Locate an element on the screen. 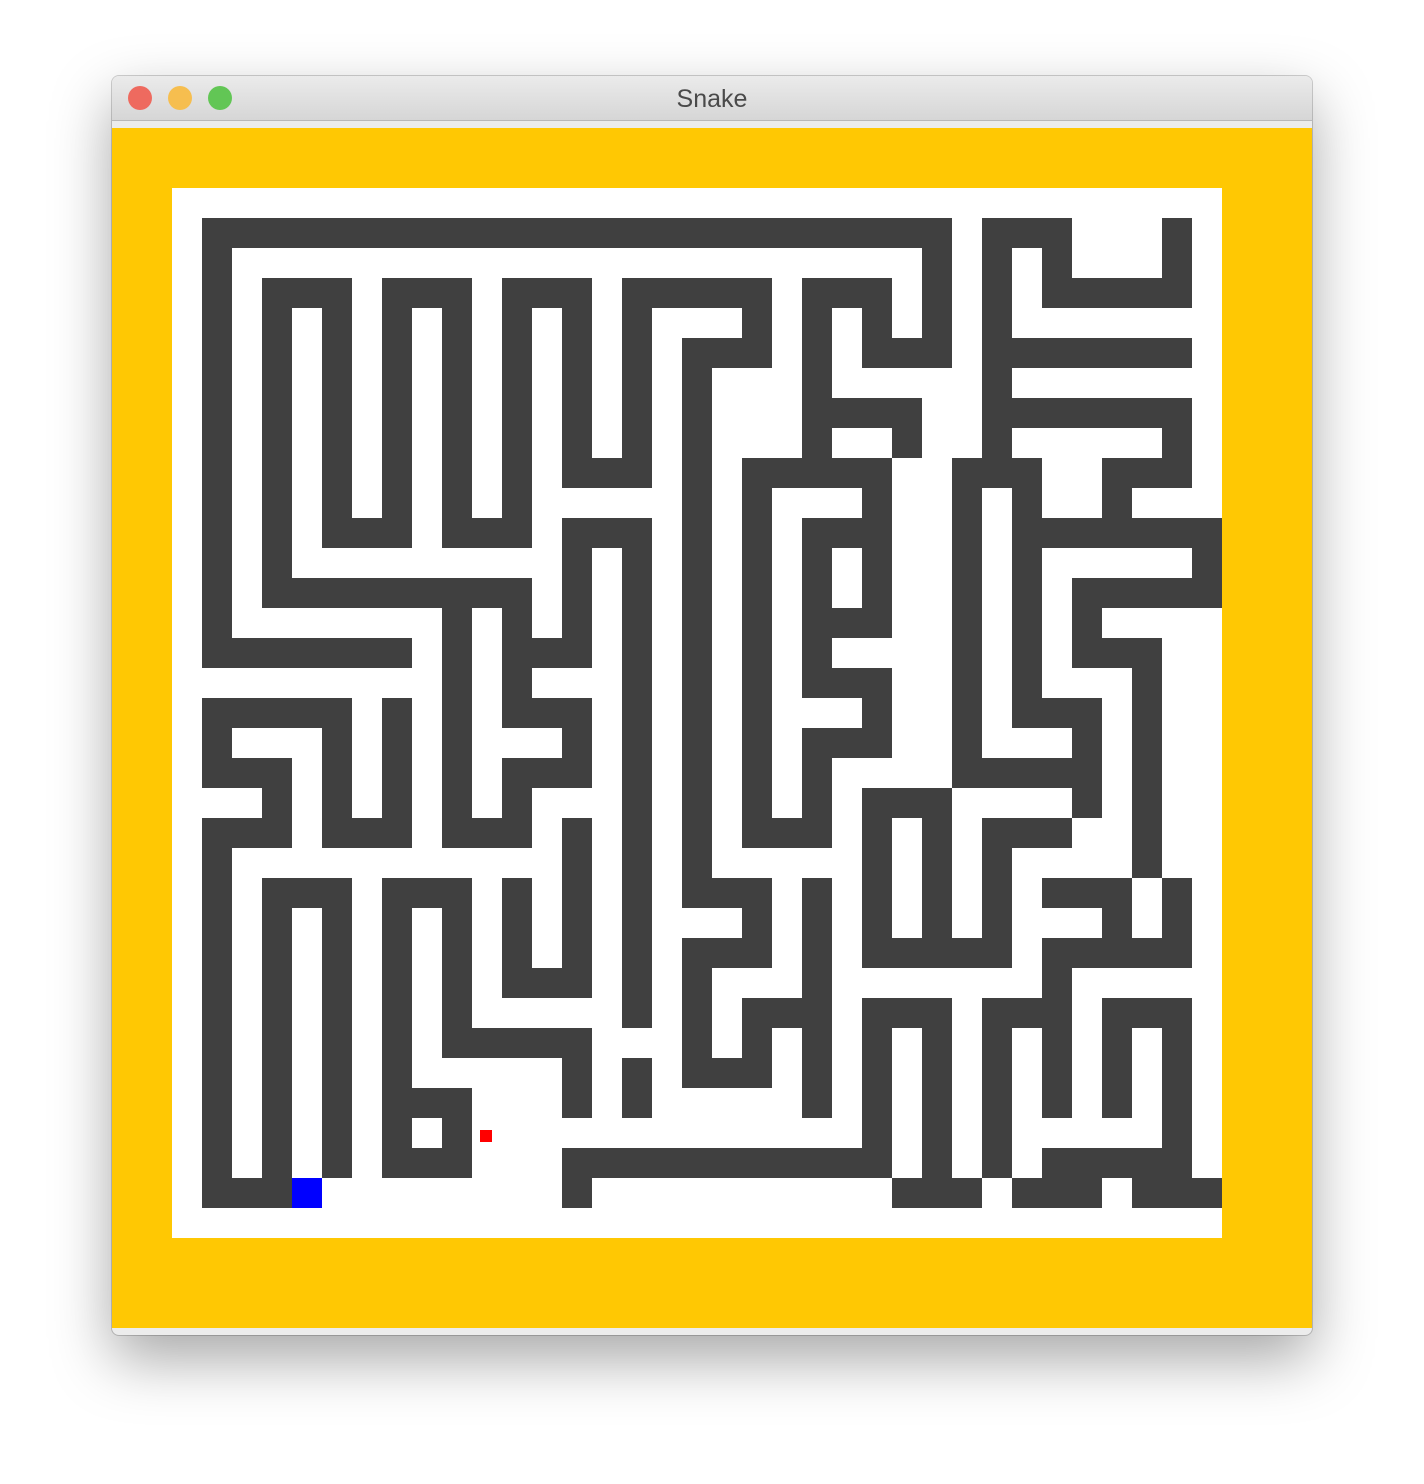 This screenshot has height=1484, width=1424. title-bar: Snake is located at coordinates (712, 98).